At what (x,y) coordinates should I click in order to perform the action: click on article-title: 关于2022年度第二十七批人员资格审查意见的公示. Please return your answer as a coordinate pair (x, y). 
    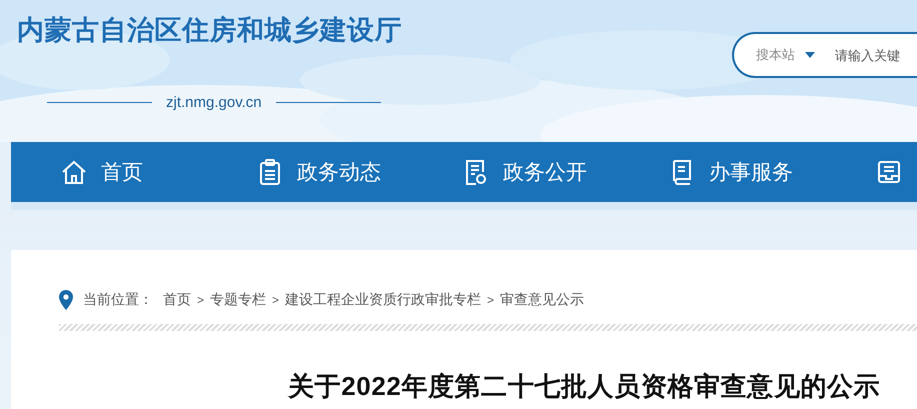
    Looking at the image, I should click on (585, 386).